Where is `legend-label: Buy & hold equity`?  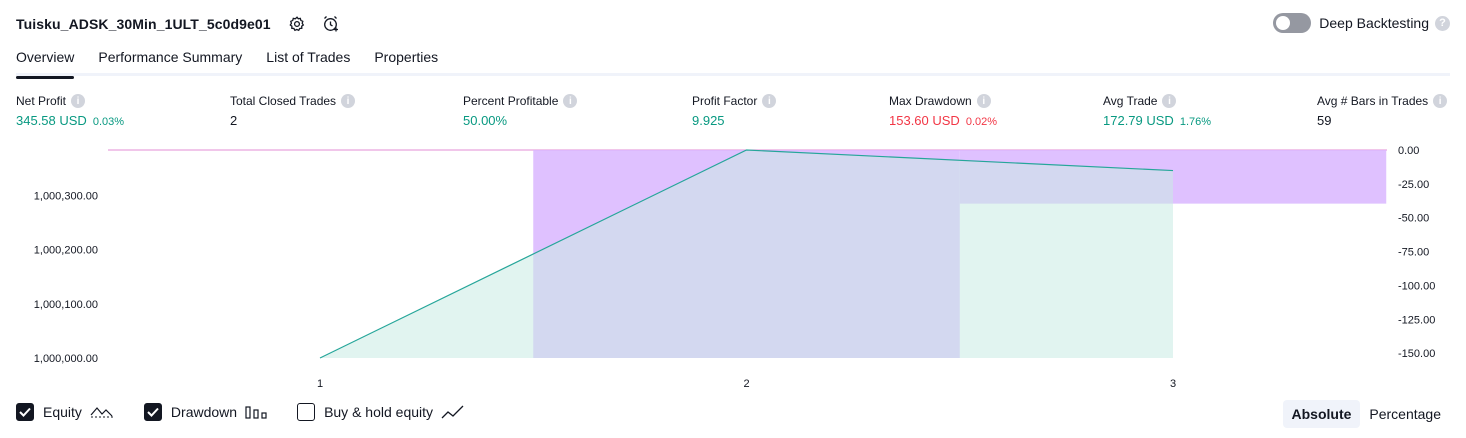 legend-label: Buy & hold equity is located at coordinates (379, 412).